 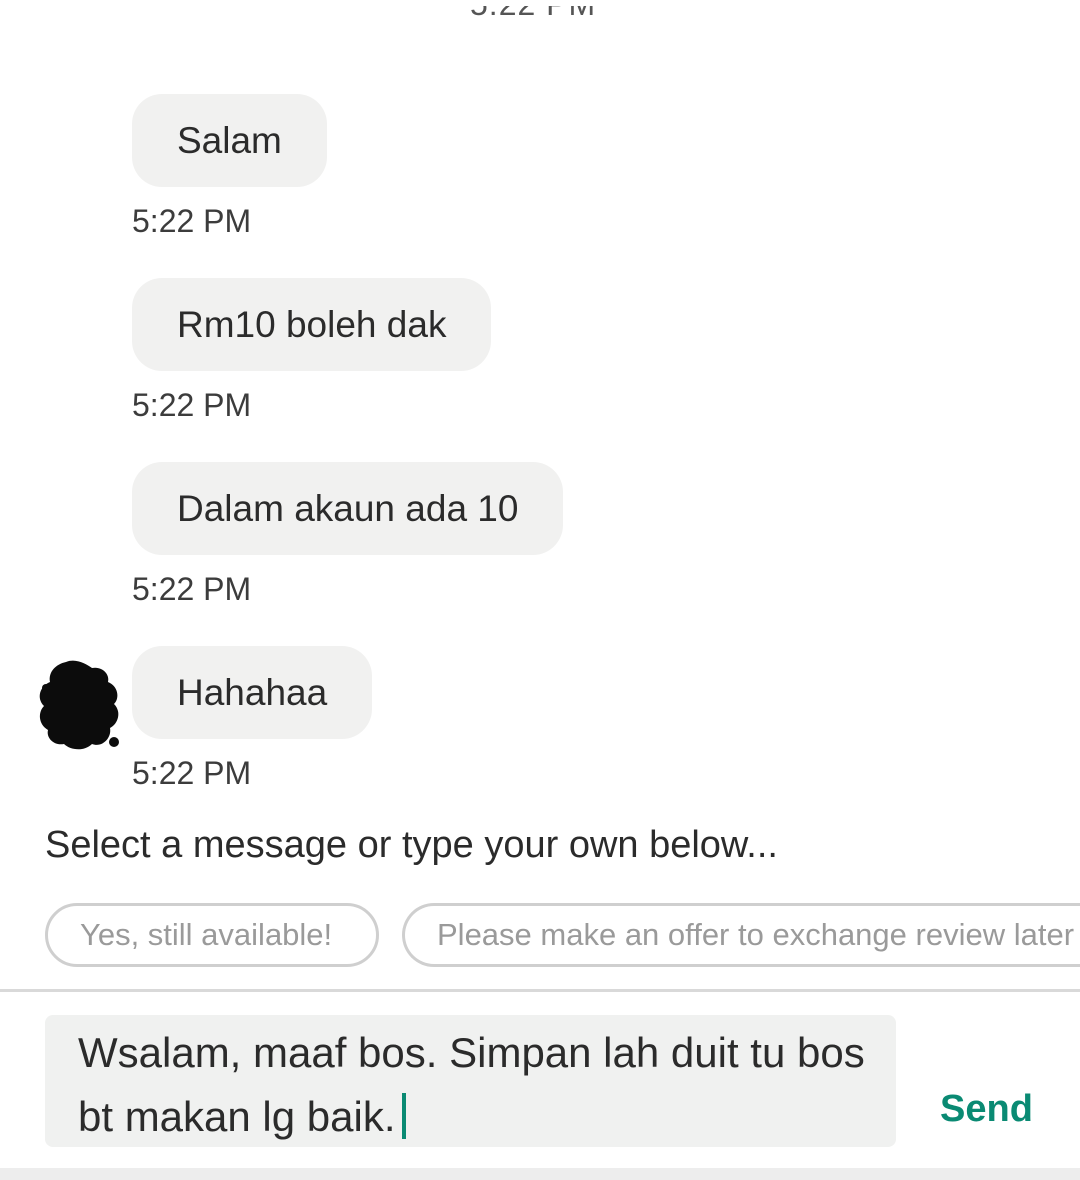 What do you see at coordinates (403, 1116) in the screenshot?
I see `text-caret` at bounding box center [403, 1116].